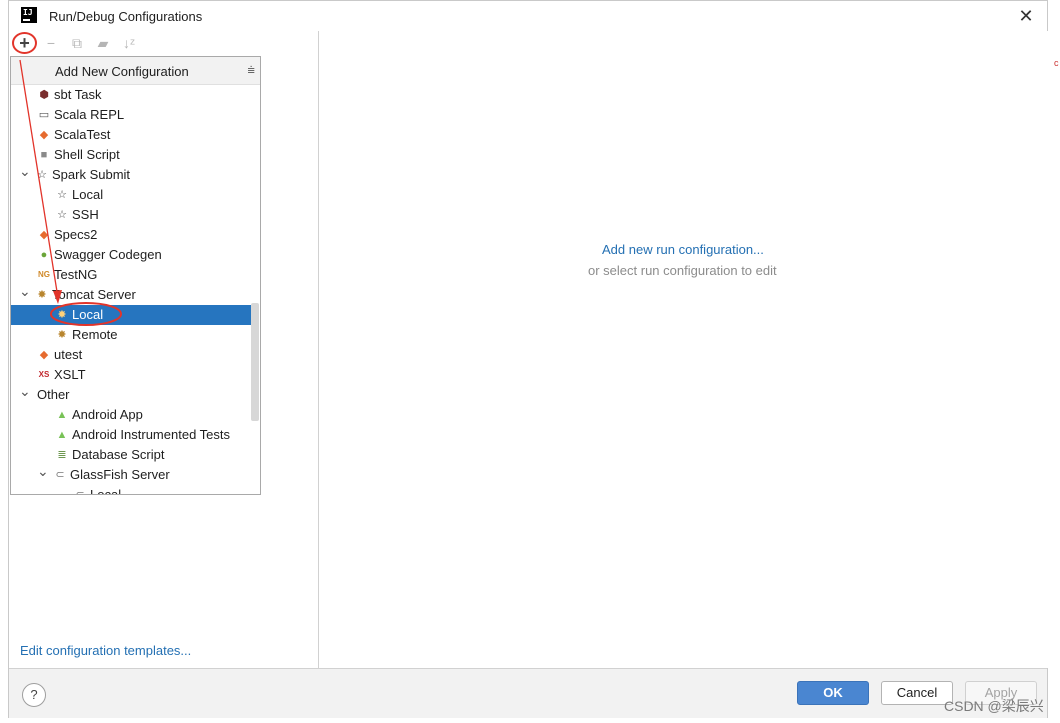 The height and width of the screenshot is (723, 1060). I want to click on ok-button: OK, so click(833, 693).